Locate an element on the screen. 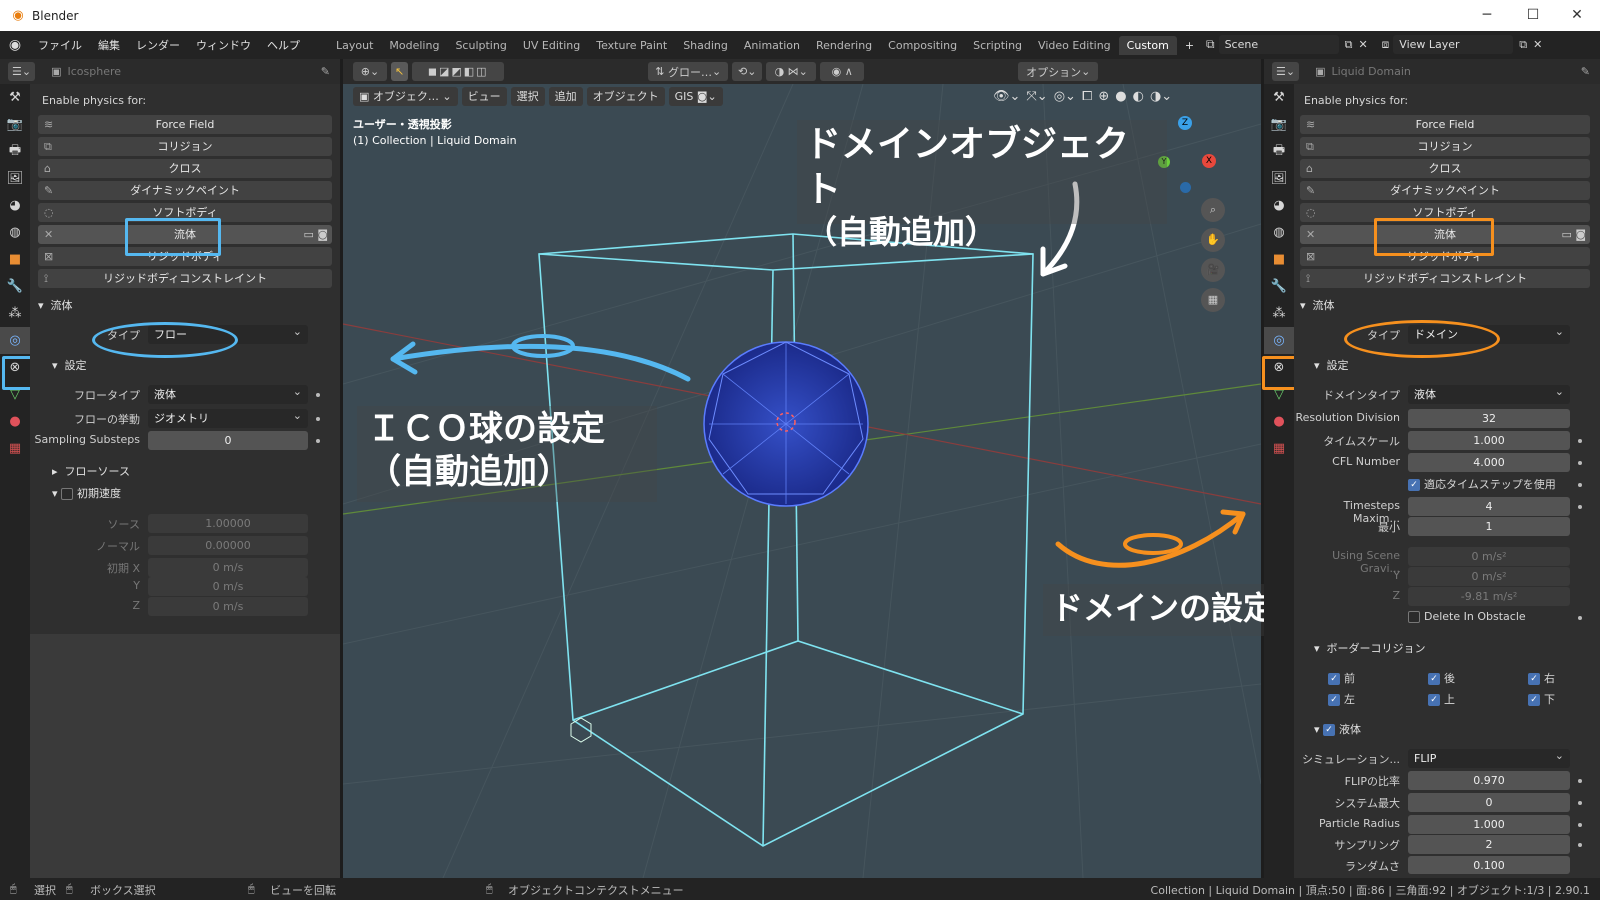  right-gravity-x-input: 0 m/s² is located at coordinates (1489, 556).